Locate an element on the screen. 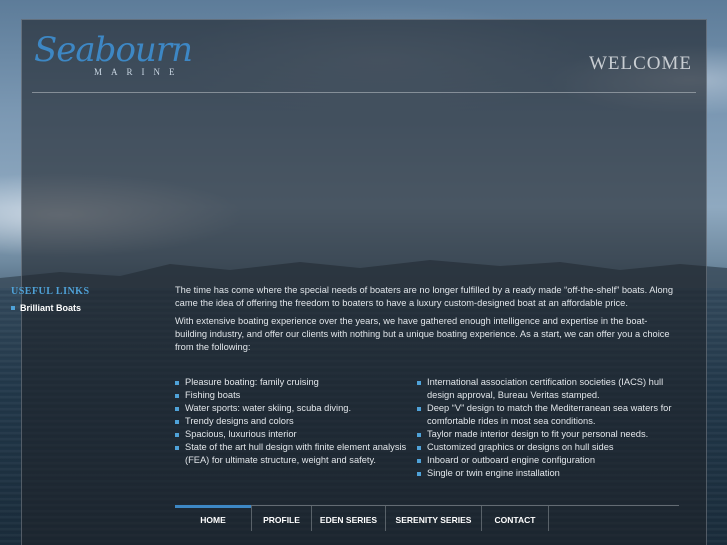 The height and width of the screenshot is (545, 727). logo-subtitle: MARINE is located at coordinates (139, 72).